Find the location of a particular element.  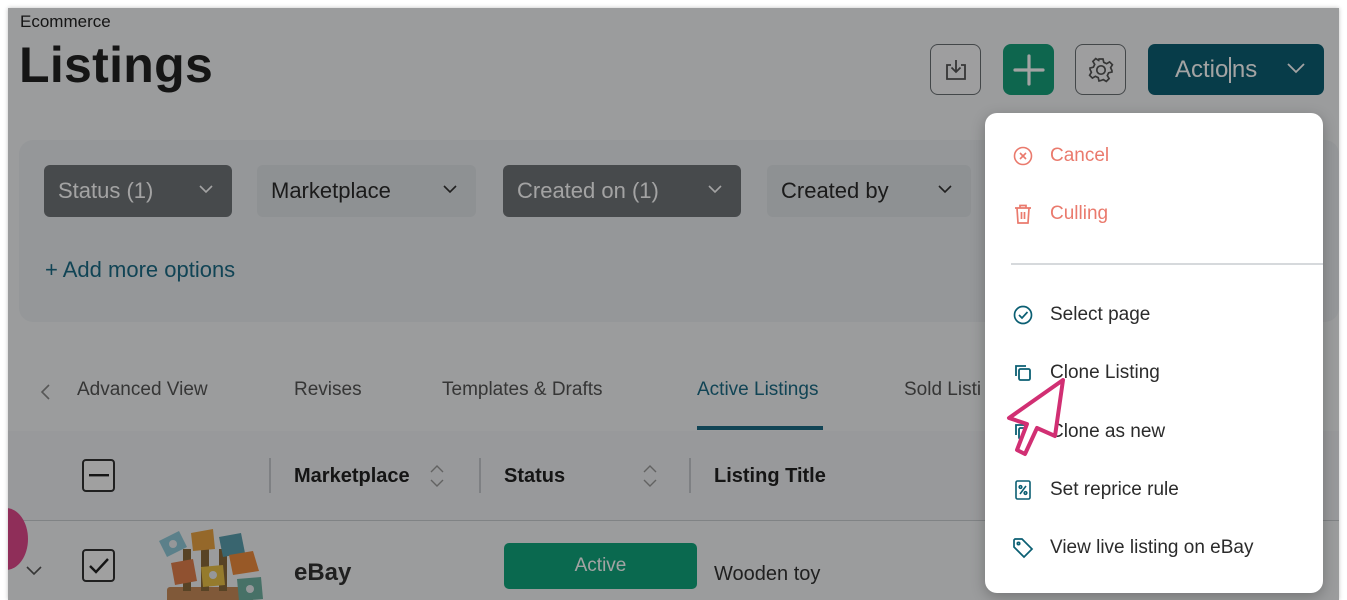

row-marketplace: eBay is located at coordinates (323, 572).